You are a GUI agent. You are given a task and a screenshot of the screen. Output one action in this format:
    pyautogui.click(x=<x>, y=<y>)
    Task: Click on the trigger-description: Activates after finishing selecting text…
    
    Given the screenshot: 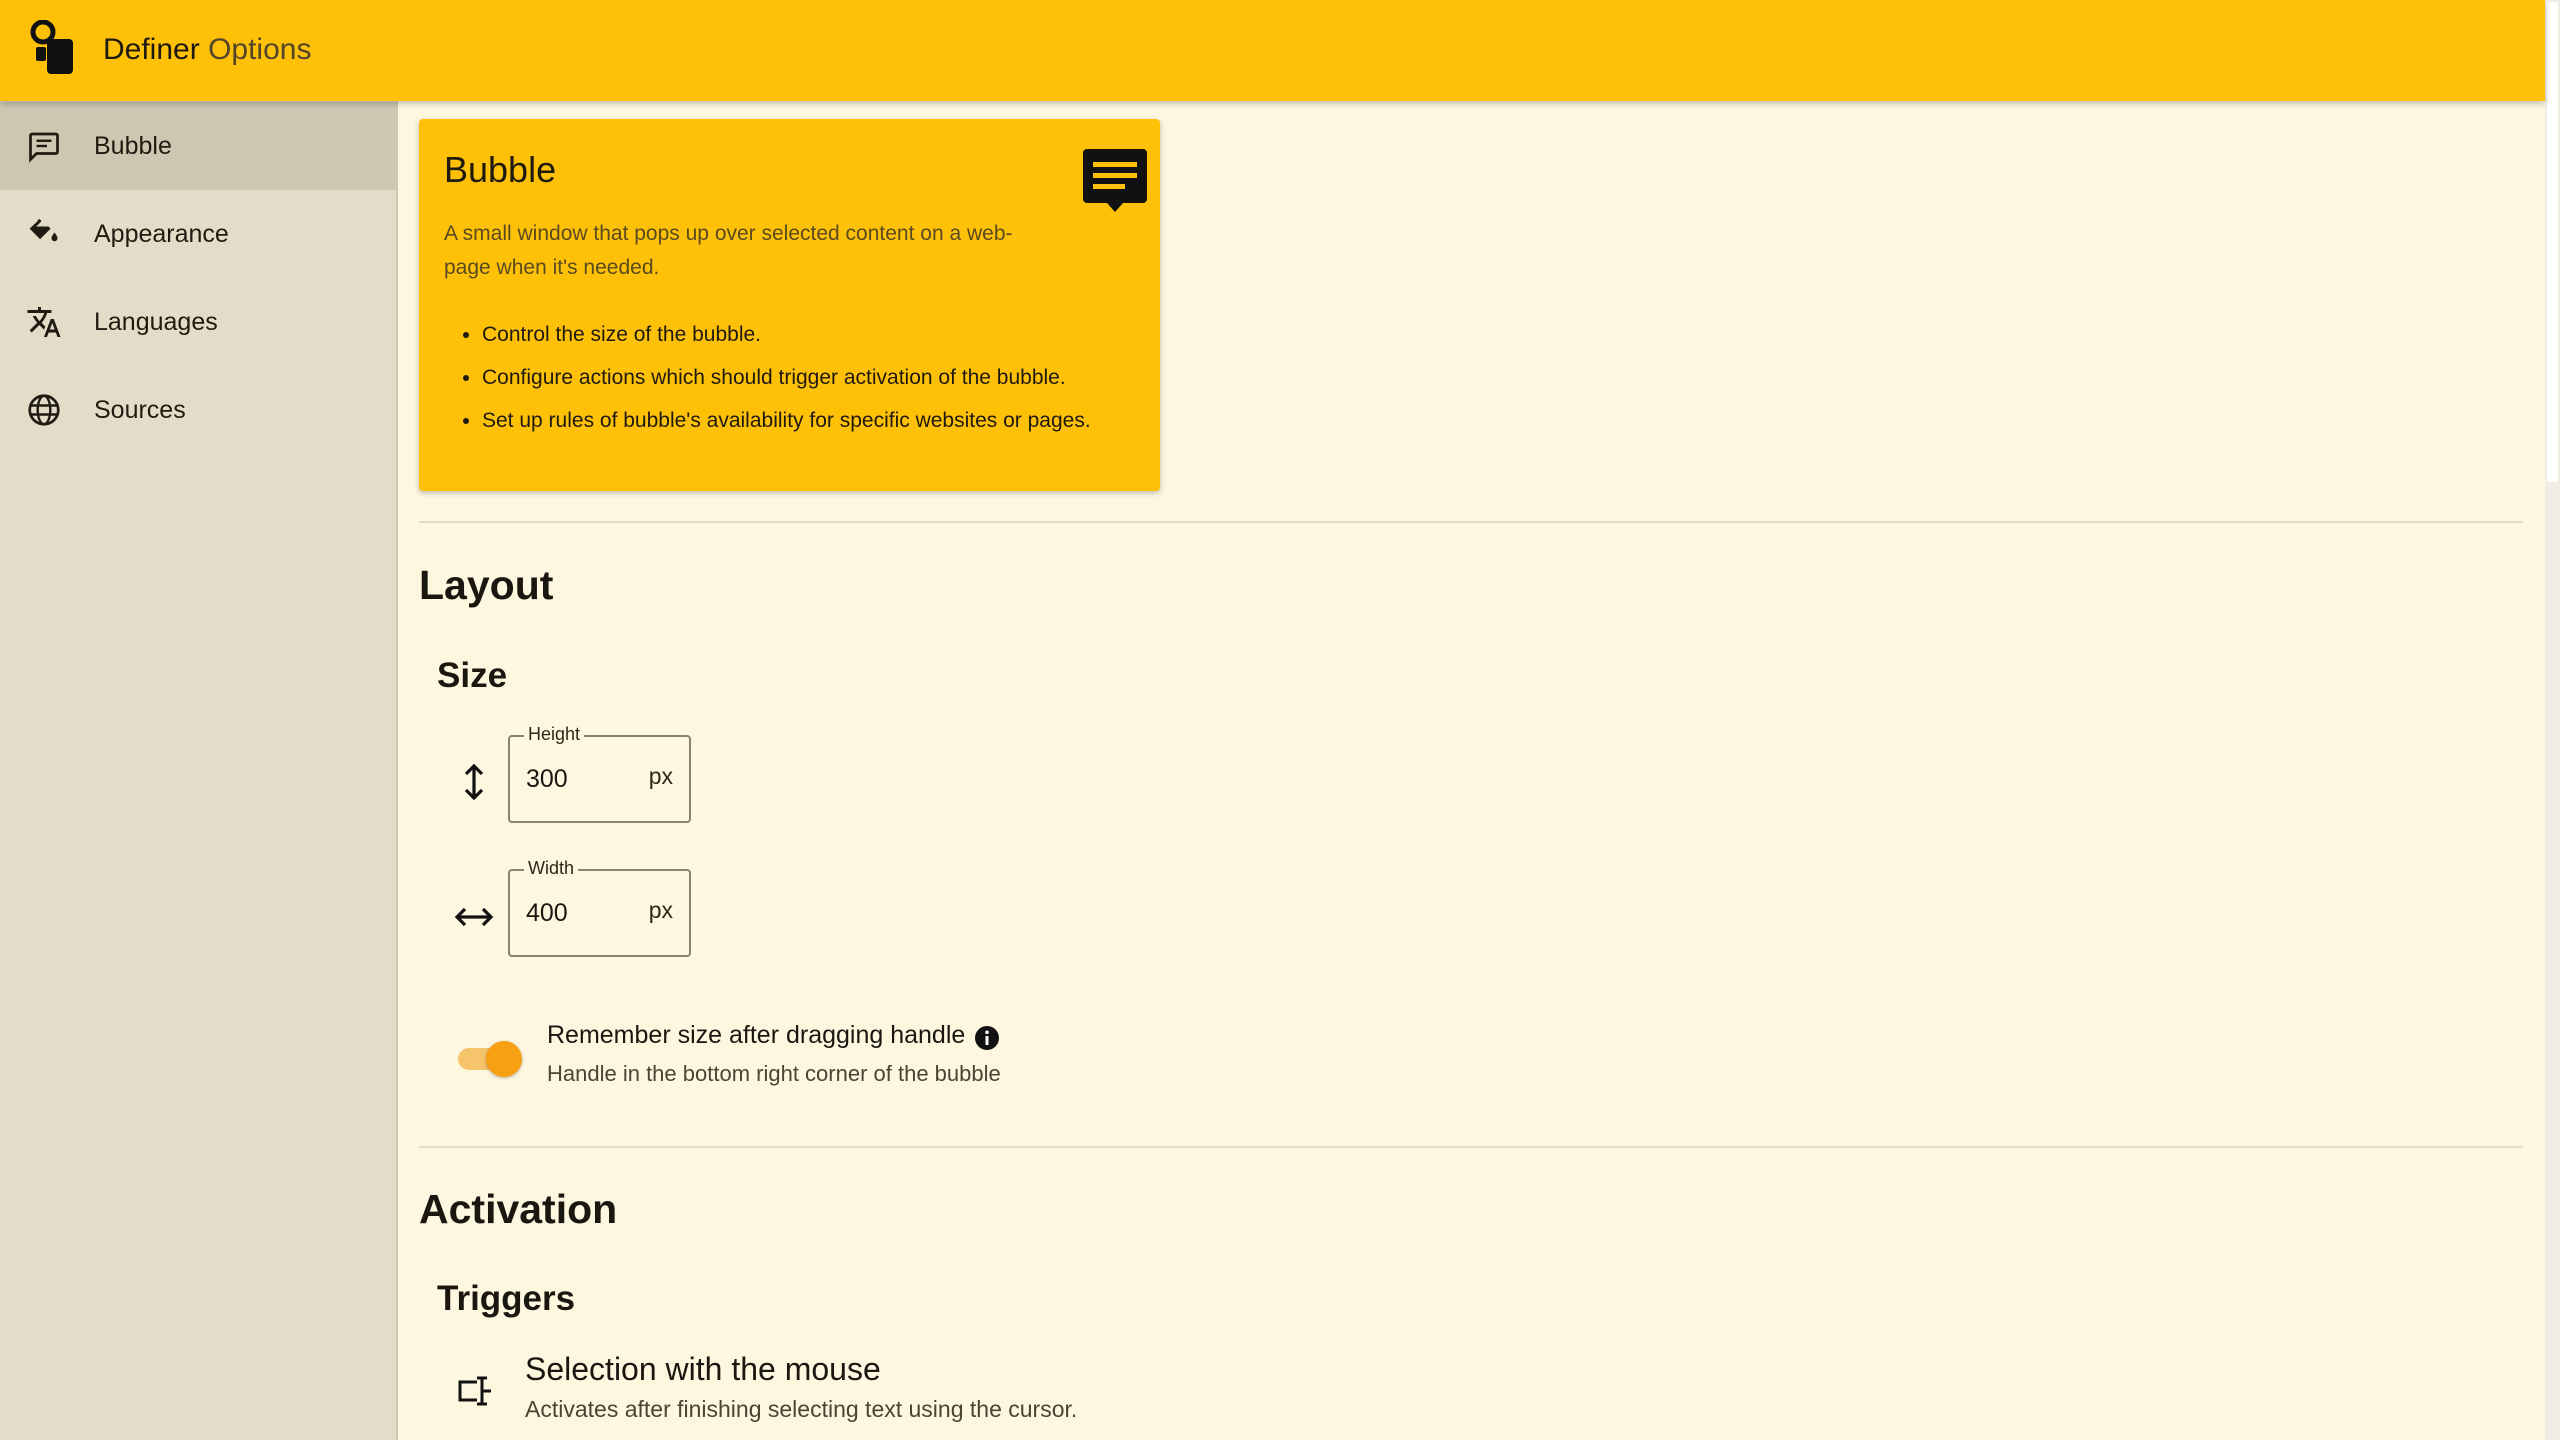 What is the action you would take?
    pyautogui.click(x=801, y=1409)
    